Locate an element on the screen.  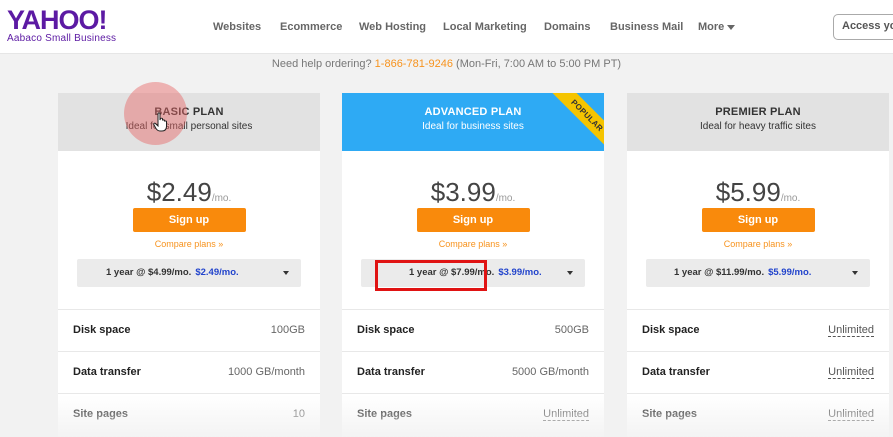
access-account-button: Access you is located at coordinates (863, 27).